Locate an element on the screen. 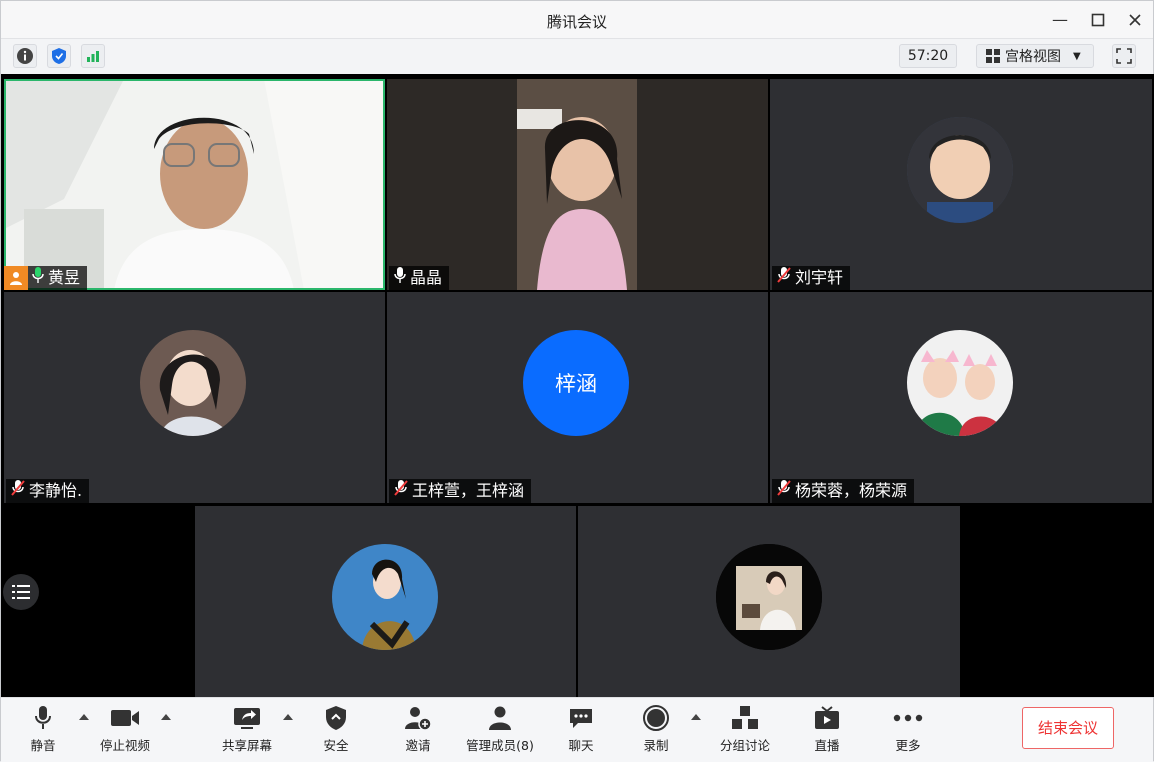 This screenshot has height=762, width=1154. minimize-icon: — is located at coordinates (1060, 20).